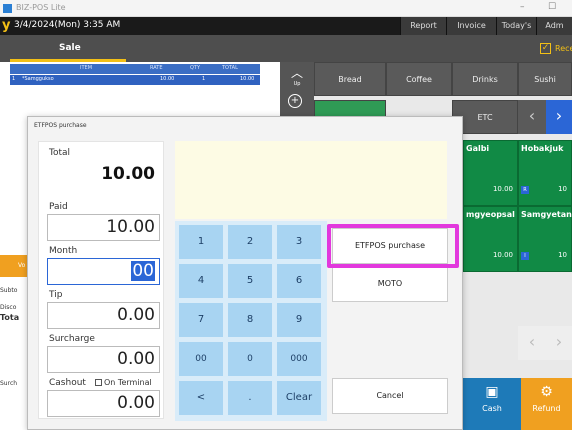 This screenshot has width=572, height=430. I want to click on void-label: Vo, so click(22, 265).